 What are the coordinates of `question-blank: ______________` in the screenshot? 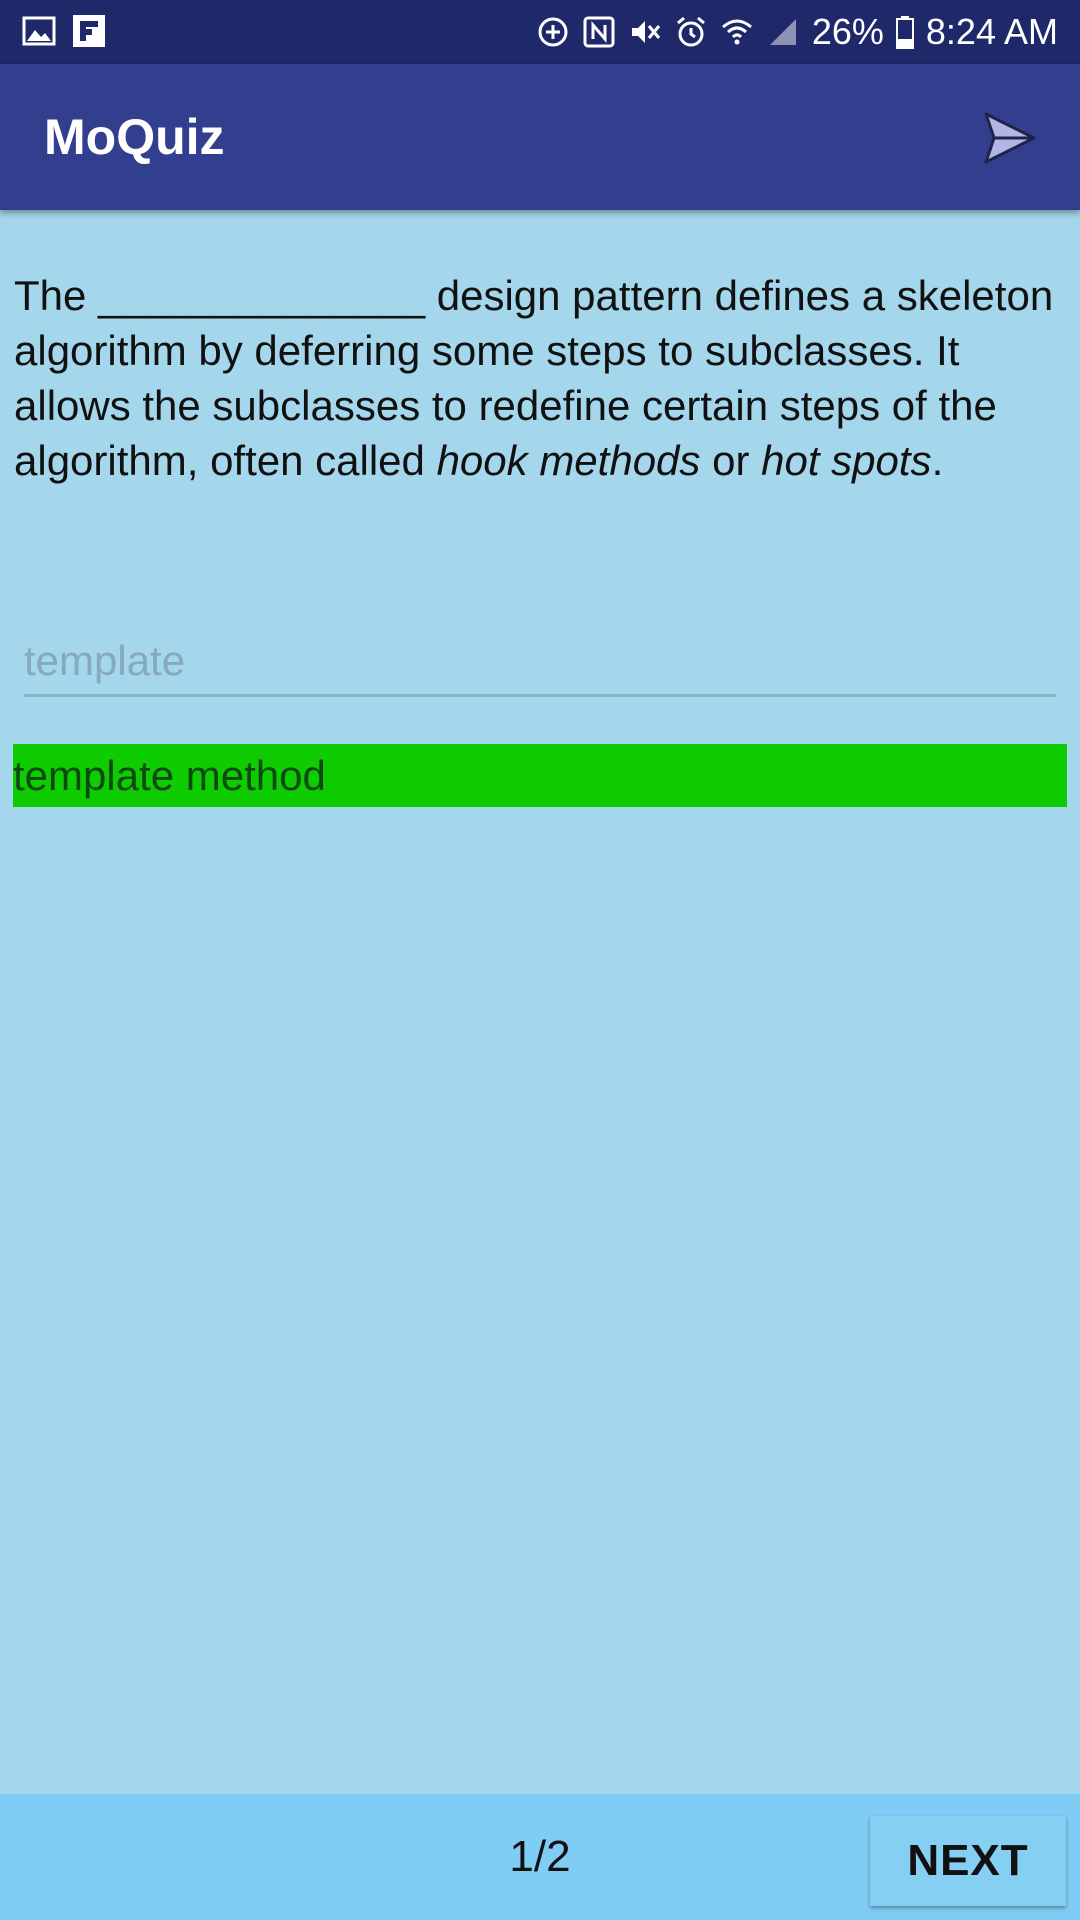 It's located at (262, 295).